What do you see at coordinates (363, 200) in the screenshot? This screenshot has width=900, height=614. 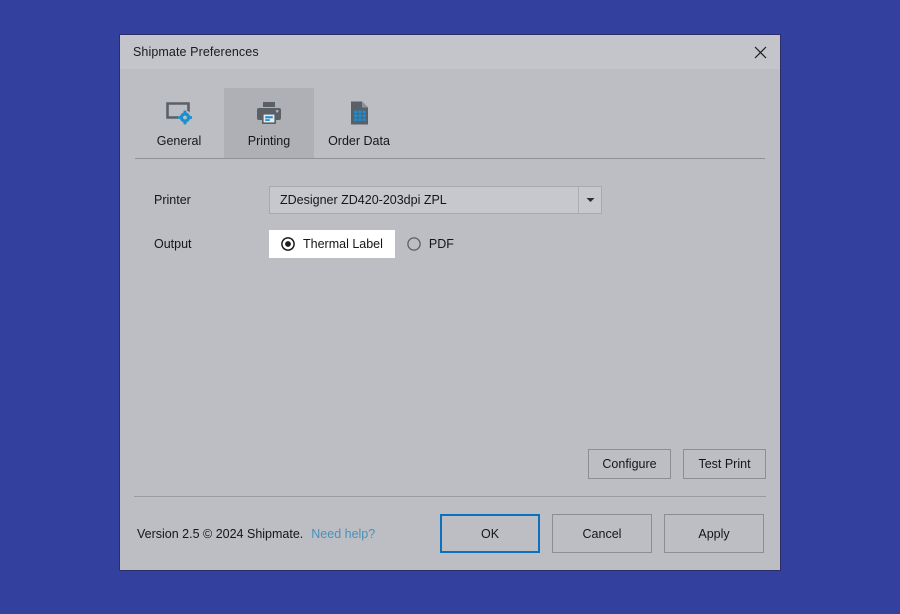 I see `printer-select-value: ZDesigner ZD420-203dpi ZPL` at bounding box center [363, 200].